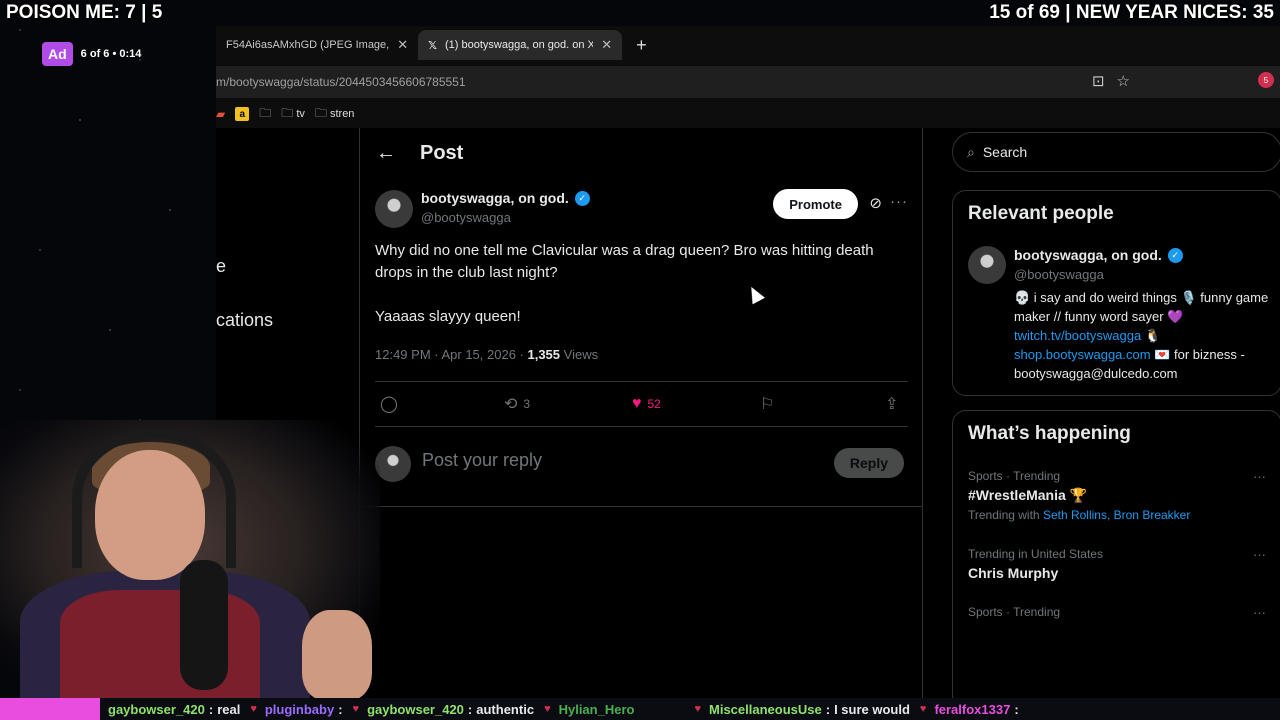  I want to click on tab-x-post: 𝕏 (1) bootyswagga, on god. on X: " ✕, so click(520, 45).